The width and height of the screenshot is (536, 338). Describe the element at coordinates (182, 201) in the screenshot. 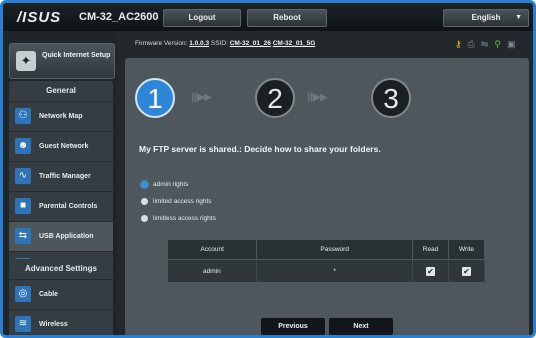

I see `radio-label: limited access rights` at that location.